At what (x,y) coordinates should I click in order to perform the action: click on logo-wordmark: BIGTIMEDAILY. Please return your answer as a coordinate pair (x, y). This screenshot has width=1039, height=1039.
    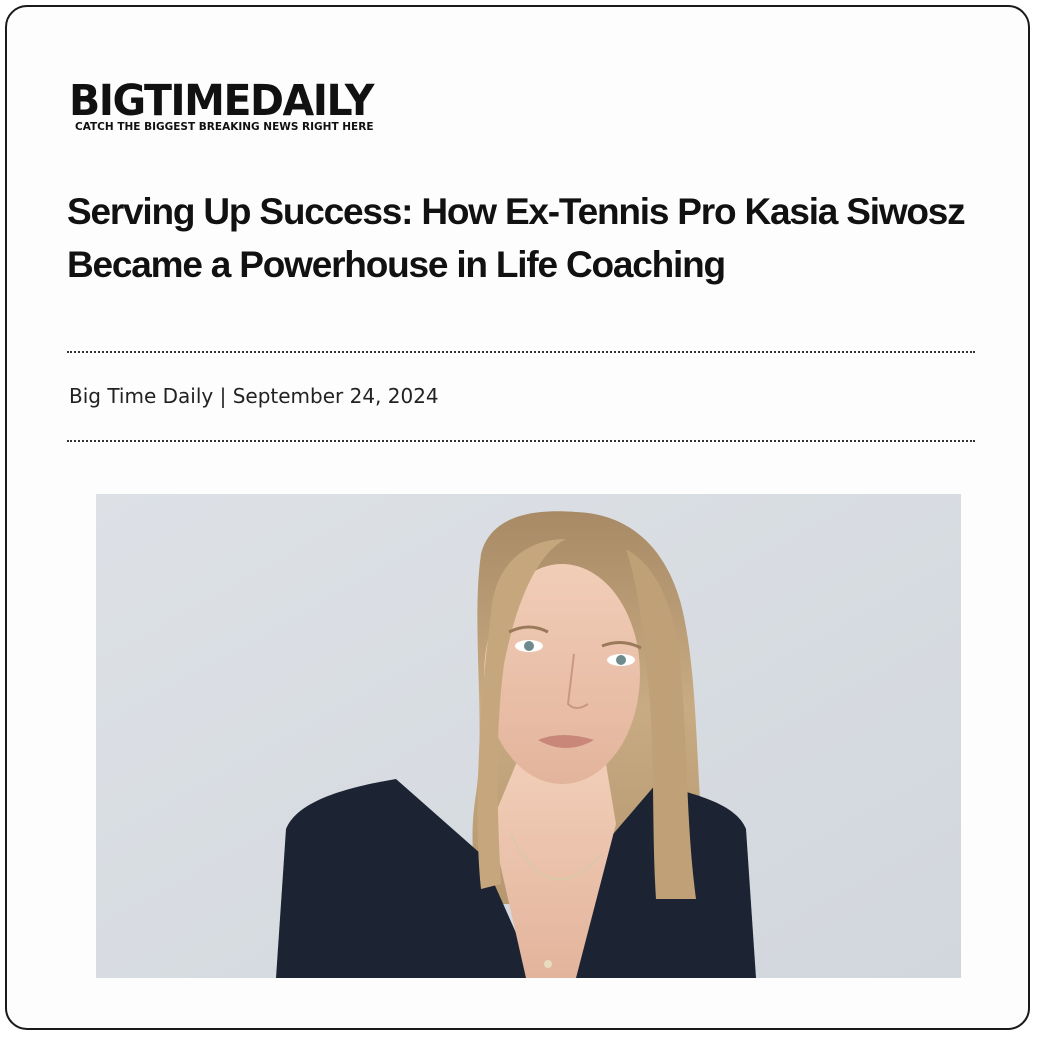
    Looking at the image, I should click on (221, 100).